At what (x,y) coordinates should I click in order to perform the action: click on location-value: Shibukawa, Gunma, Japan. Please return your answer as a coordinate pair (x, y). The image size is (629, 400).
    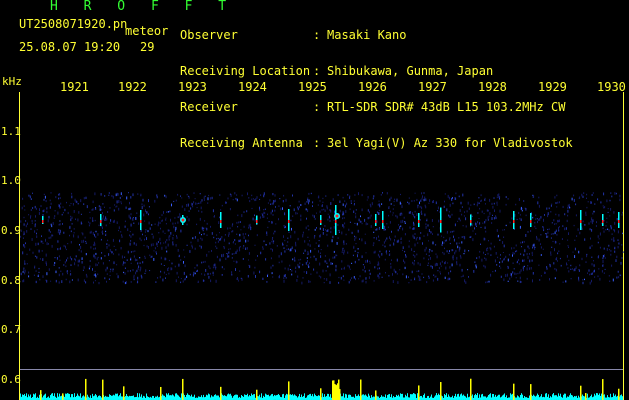
    Looking at the image, I should click on (410, 71).